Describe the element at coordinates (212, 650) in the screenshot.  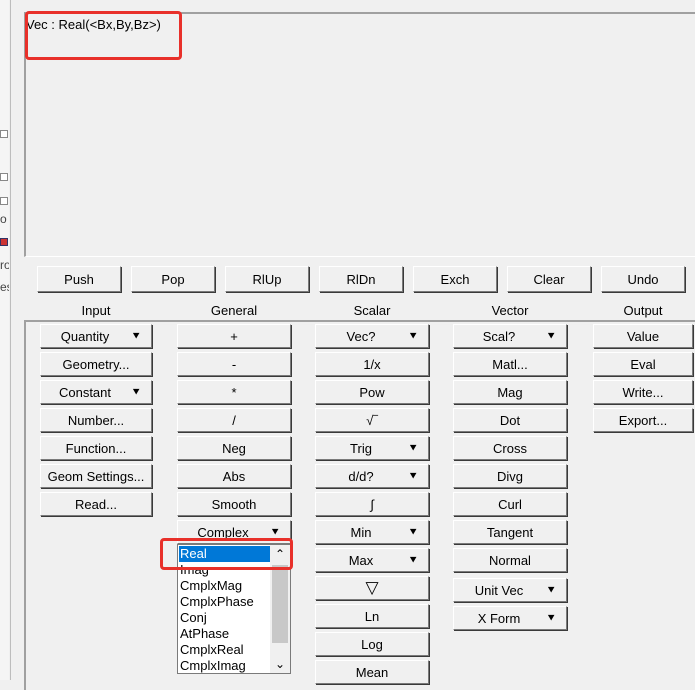
I see `option-cmplxreal: CmplxReal` at that location.